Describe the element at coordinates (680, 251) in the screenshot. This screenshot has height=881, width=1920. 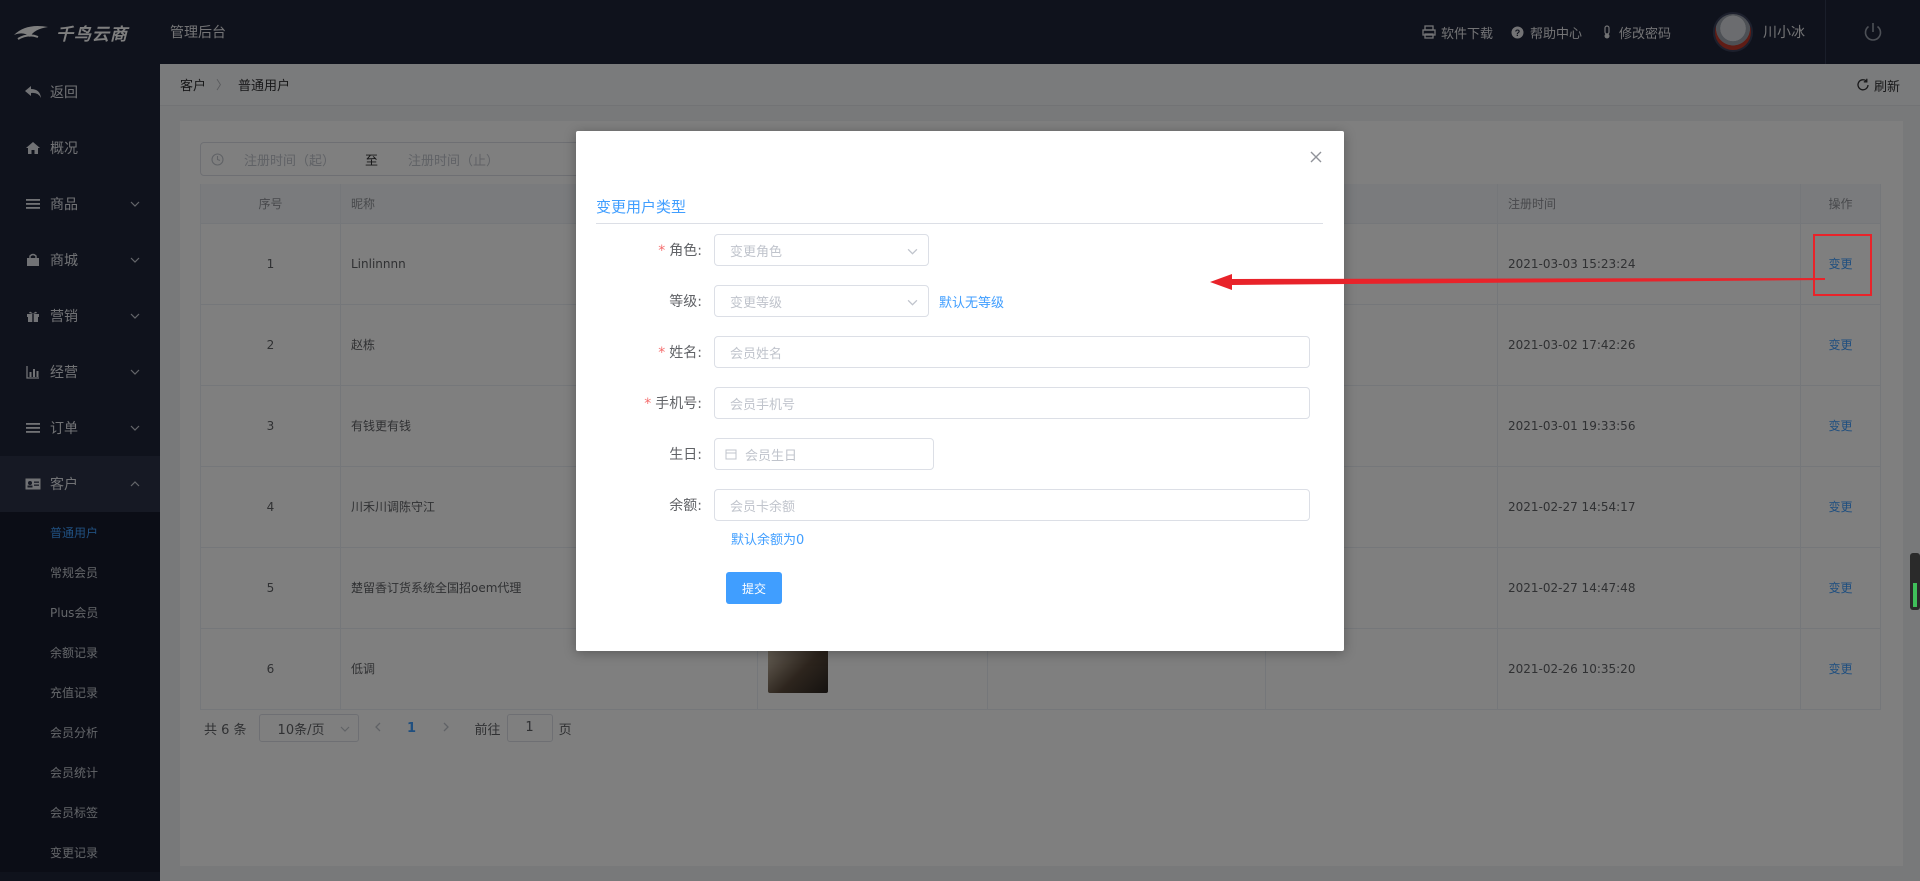
I see `role-label: * 角色:` at that location.